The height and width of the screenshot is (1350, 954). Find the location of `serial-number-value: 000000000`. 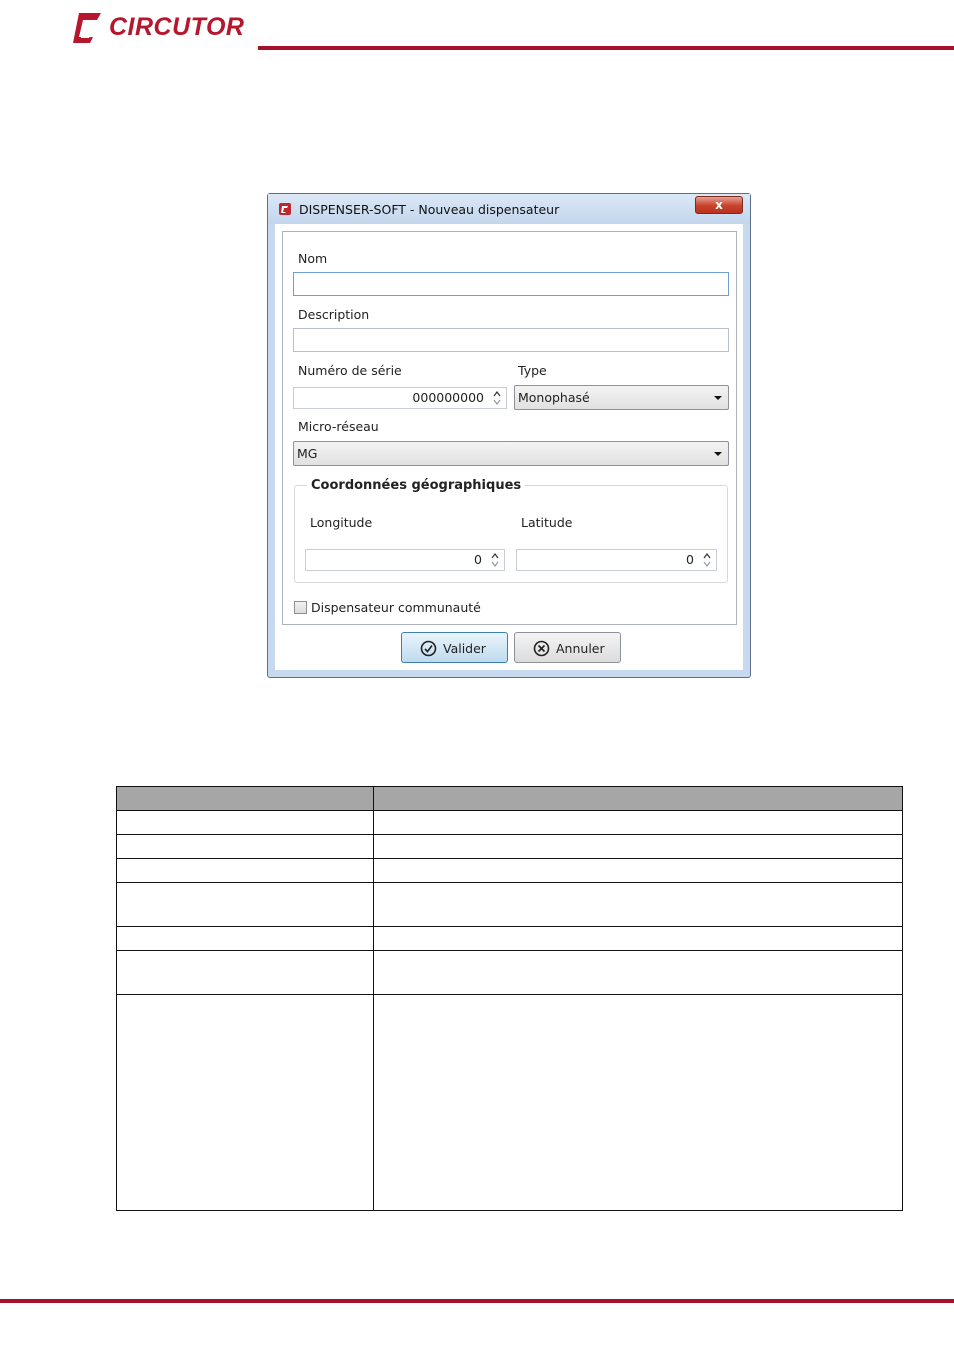

serial-number-value: 000000000 is located at coordinates (448, 397).